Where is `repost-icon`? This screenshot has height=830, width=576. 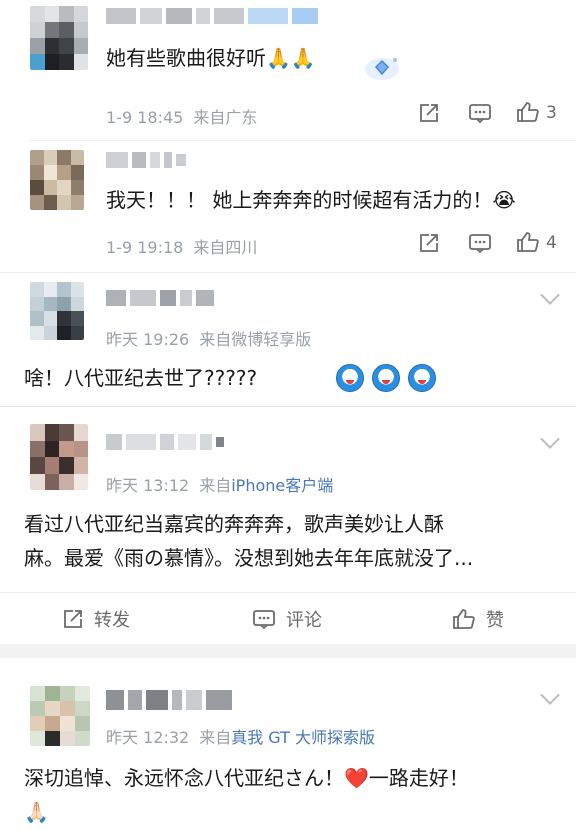
repost-icon is located at coordinates (73, 619).